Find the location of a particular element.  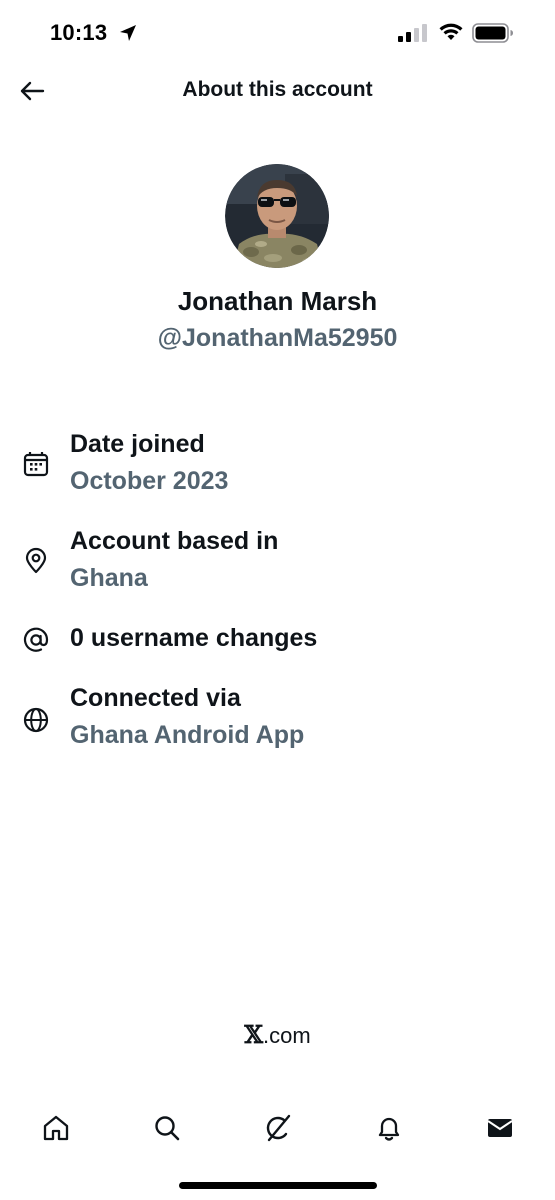

connected-via-label: Connected via is located at coordinates (155, 698).